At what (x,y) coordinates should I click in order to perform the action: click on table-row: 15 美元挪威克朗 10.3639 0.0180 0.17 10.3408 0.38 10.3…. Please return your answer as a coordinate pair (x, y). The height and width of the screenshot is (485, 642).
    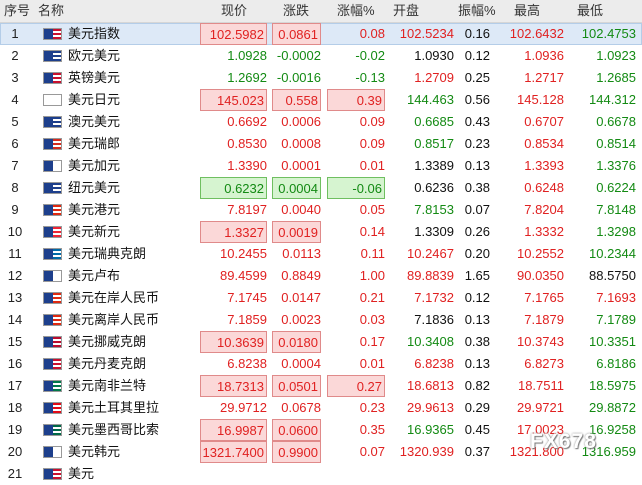
    Looking at the image, I should click on (321, 342).